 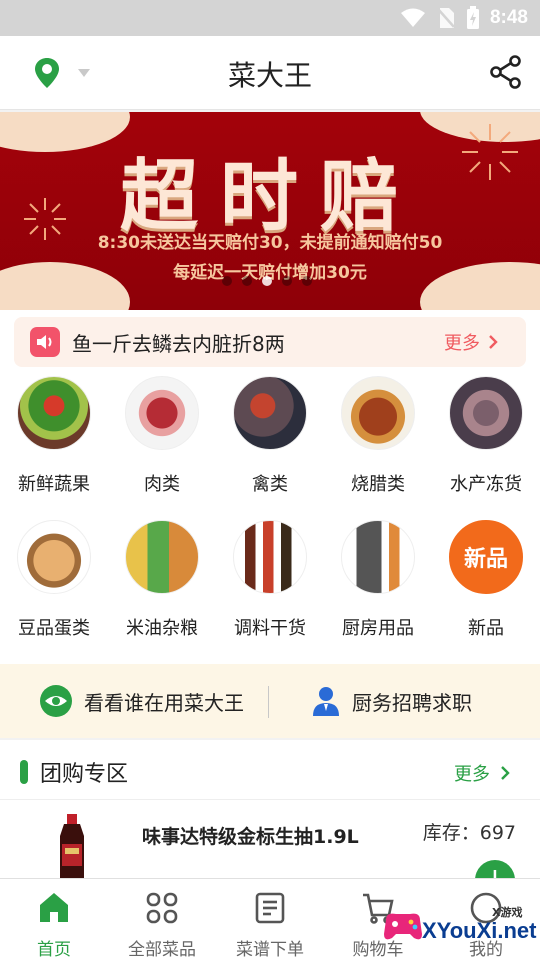 I want to click on category-label: 调料干货, so click(x=270, y=628).